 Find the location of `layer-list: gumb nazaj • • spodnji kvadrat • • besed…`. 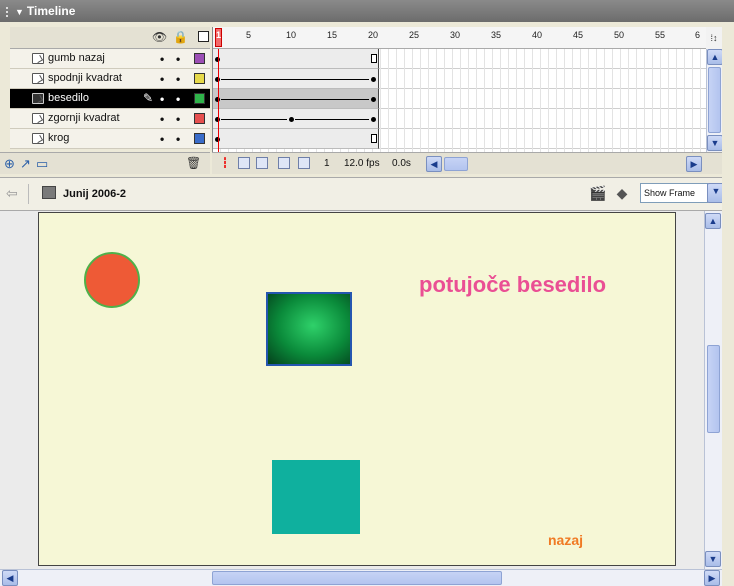

layer-list: gumb nazaj • • spodnji kvadrat • • besed… is located at coordinates (110, 99).